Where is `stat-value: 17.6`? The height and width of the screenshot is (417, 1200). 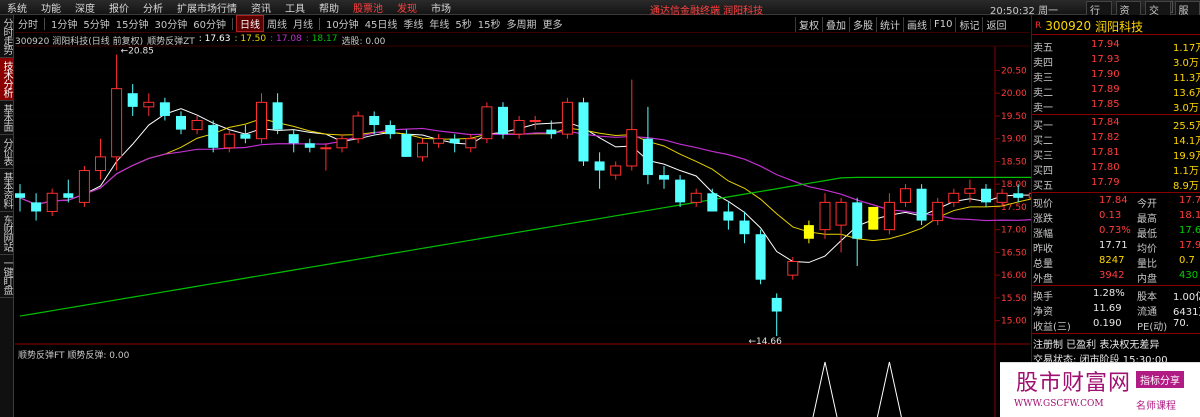 stat-value: 17.6 is located at coordinates (1189, 230).